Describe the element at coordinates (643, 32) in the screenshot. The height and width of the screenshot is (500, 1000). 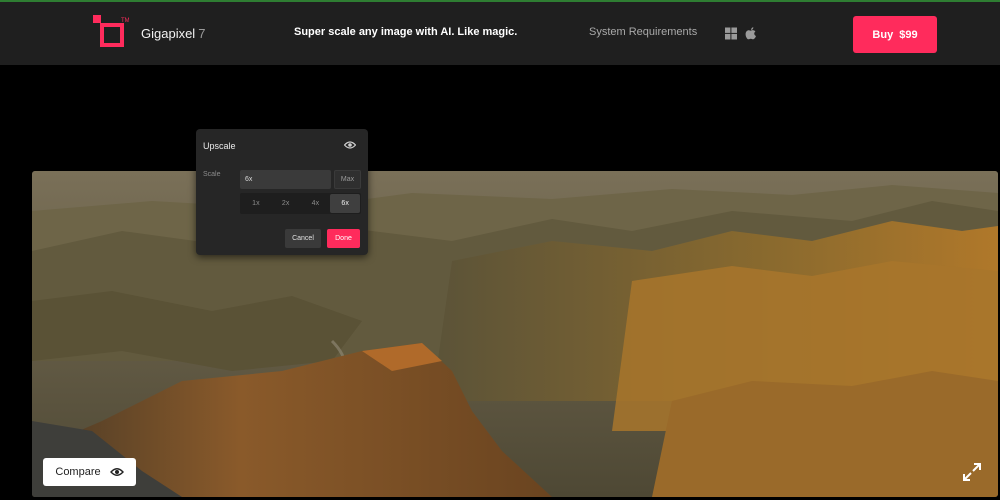
I see `system-requirements-link: System Requirements` at that location.